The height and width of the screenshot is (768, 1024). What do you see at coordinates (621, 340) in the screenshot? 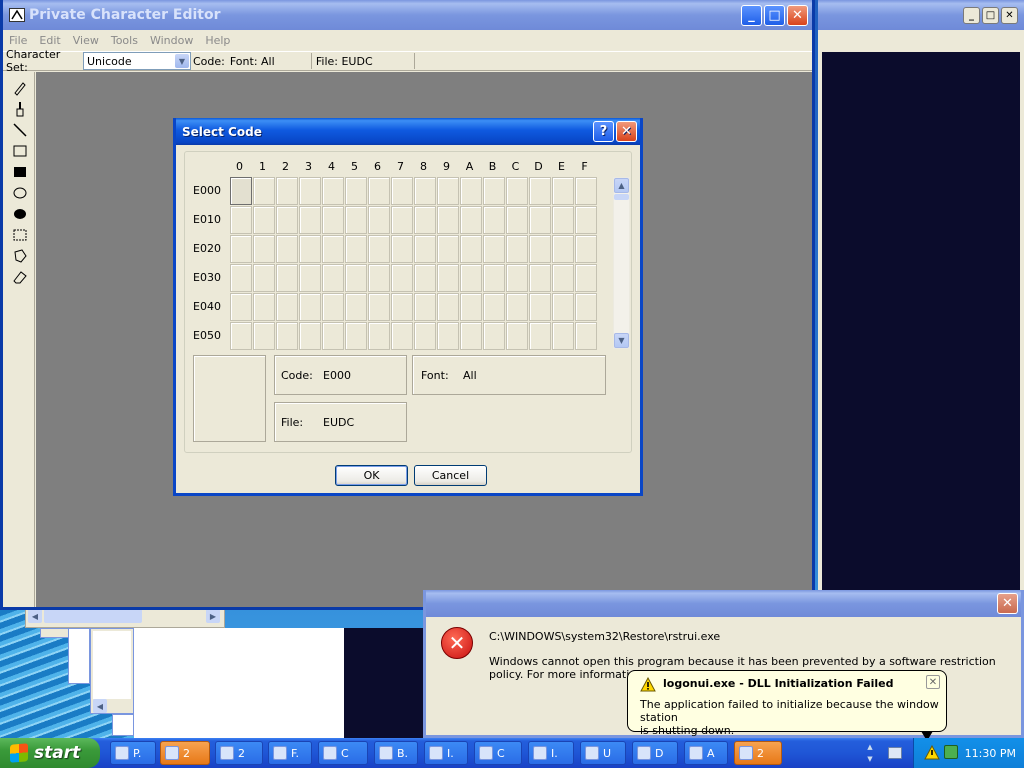
I see `scroll-down-icon: ▼` at bounding box center [621, 340].